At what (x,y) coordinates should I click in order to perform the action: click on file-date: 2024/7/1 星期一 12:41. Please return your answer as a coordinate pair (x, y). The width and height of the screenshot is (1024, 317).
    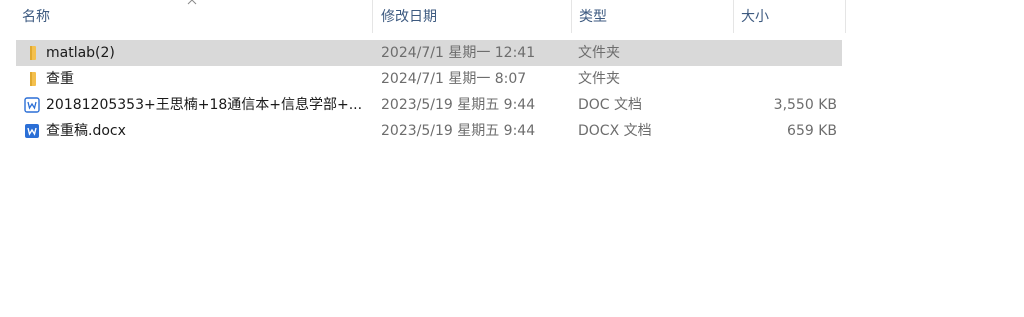
    Looking at the image, I should click on (458, 53).